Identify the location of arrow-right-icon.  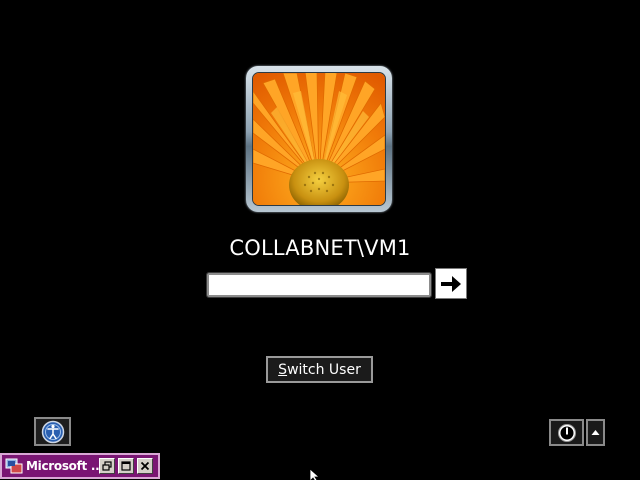
(451, 283).